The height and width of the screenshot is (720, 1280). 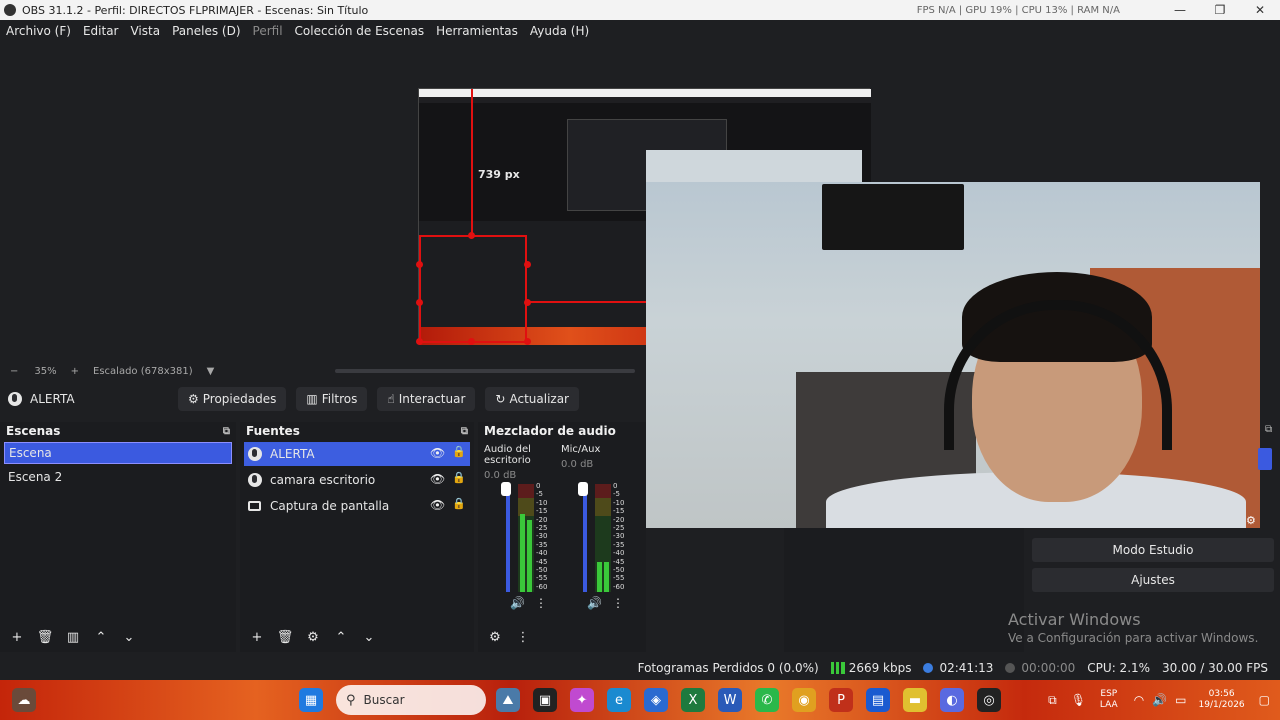 What do you see at coordinates (24, 700) in the screenshot?
I see `widgets-icon: ☁` at bounding box center [24, 700].